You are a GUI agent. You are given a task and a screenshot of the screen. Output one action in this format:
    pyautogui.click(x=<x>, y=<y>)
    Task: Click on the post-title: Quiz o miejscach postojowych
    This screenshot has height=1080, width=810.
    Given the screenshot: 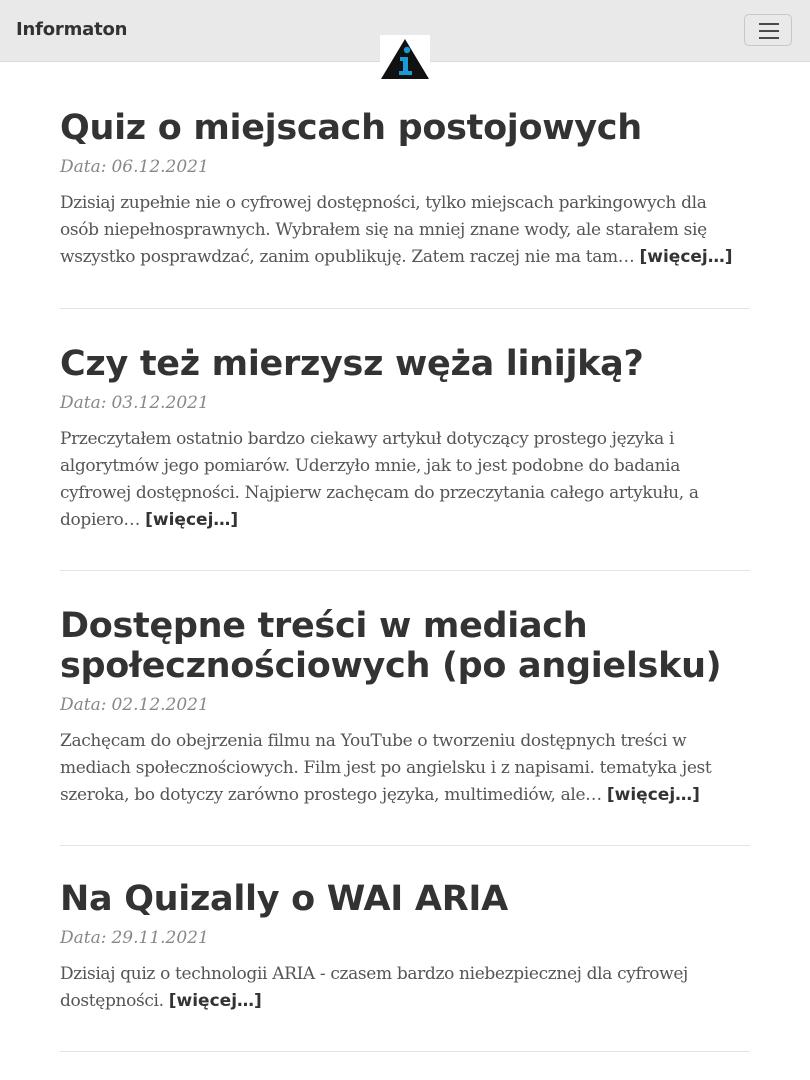 What is the action you would take?
    pyautogui.click(x=405, y=128)
    